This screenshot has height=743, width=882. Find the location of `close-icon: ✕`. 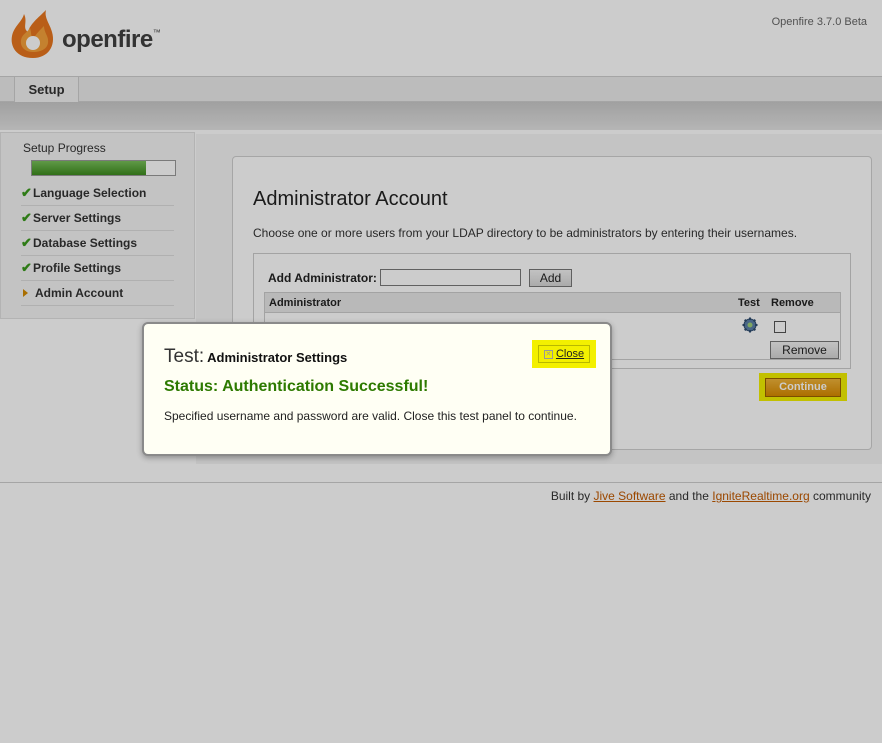

close-icon: ✕ is located at coordinates (548, 354).